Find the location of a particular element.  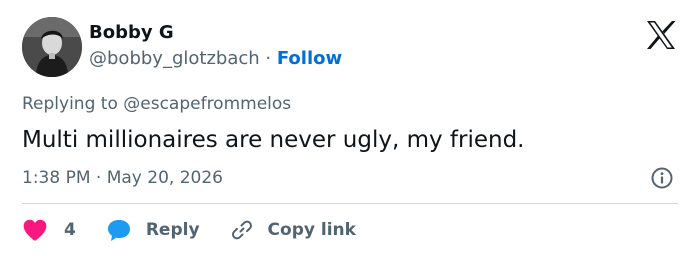

x-logo-icon is located at coordinates (661, 35).